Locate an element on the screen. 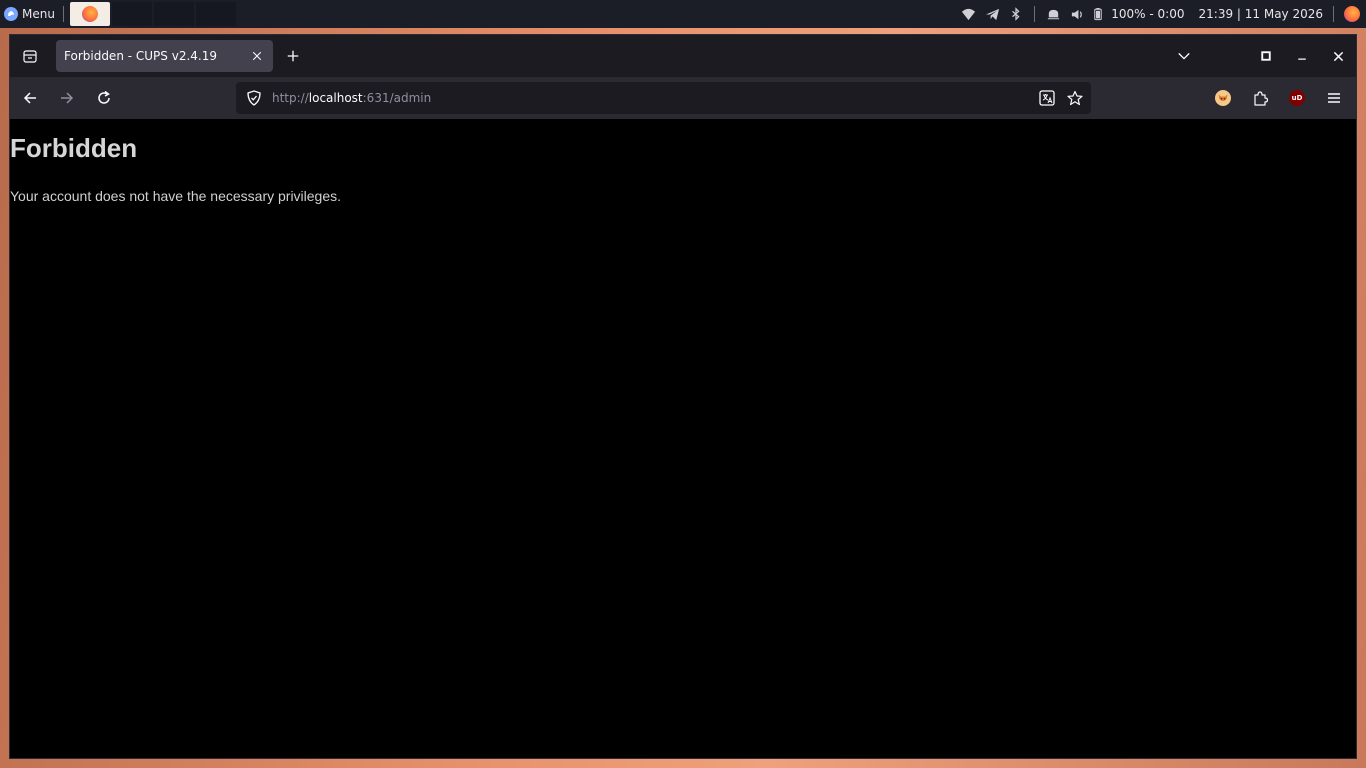 The height and width of the screenshot is (768, 1366). close-window-button is located at coordinates (1338, 56).